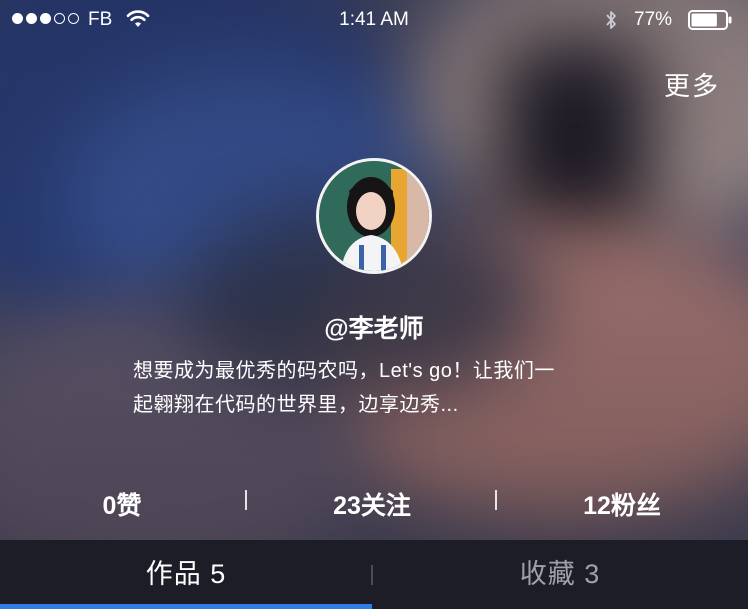 The width and height of the screenshot is (748, 609). Describe the element at coordinates (186, 606) in the screenshot. I see `active-tab-indicator` at that location.